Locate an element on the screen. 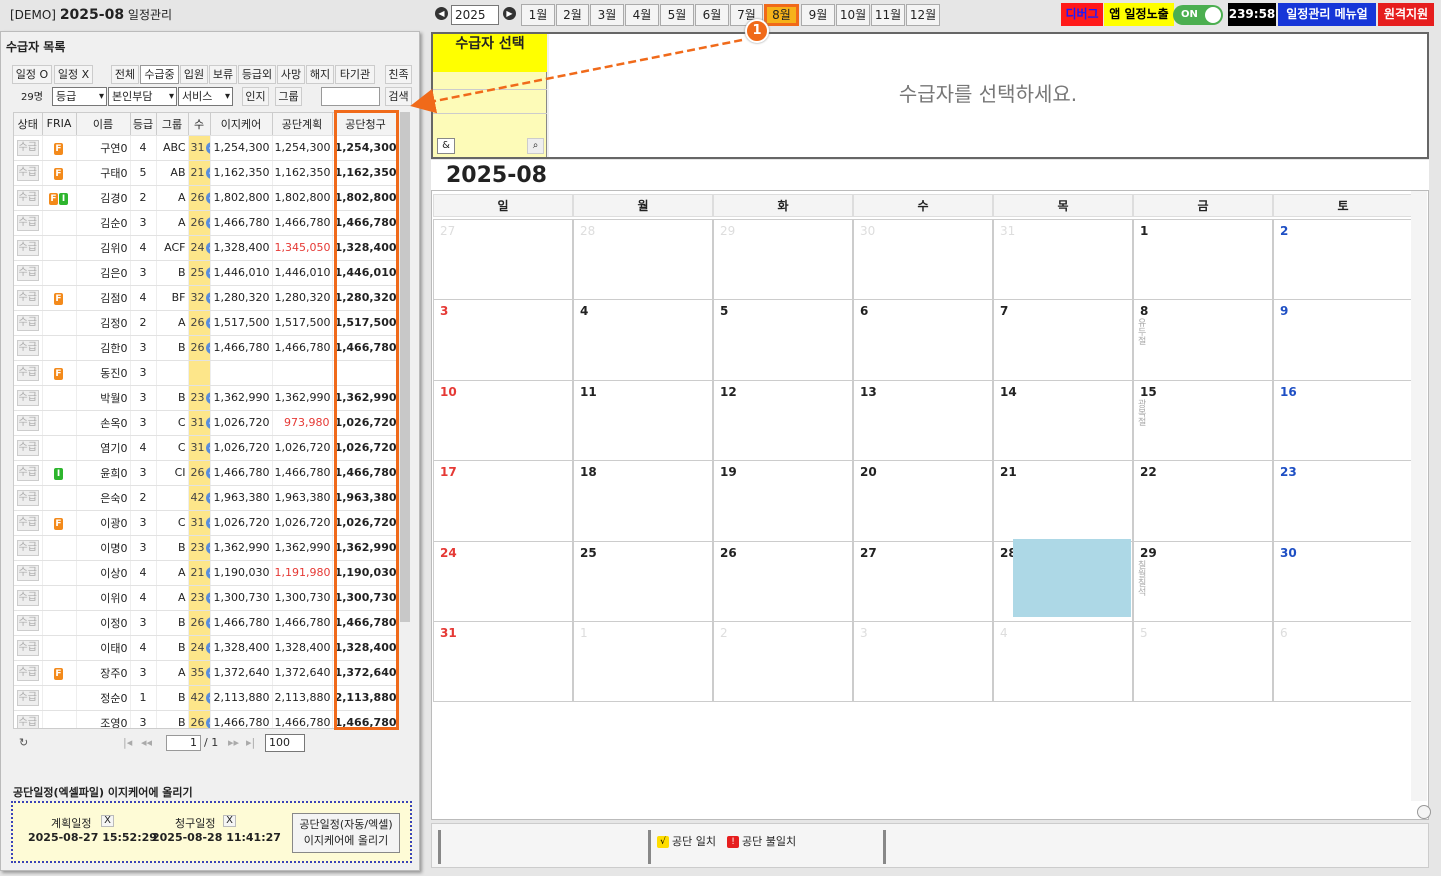 This screenshot has height=876, width=1441. table-row: 수급이정03B26✓1,466,7801,466,7801,466,780 is located at coordinates (205, 623).